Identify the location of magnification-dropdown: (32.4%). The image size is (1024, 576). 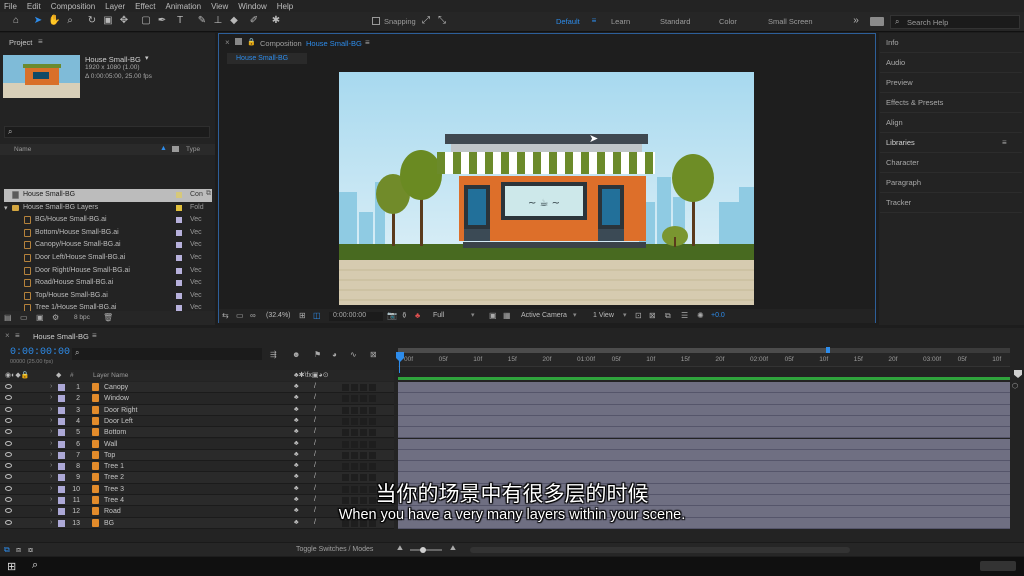
(278, 315).